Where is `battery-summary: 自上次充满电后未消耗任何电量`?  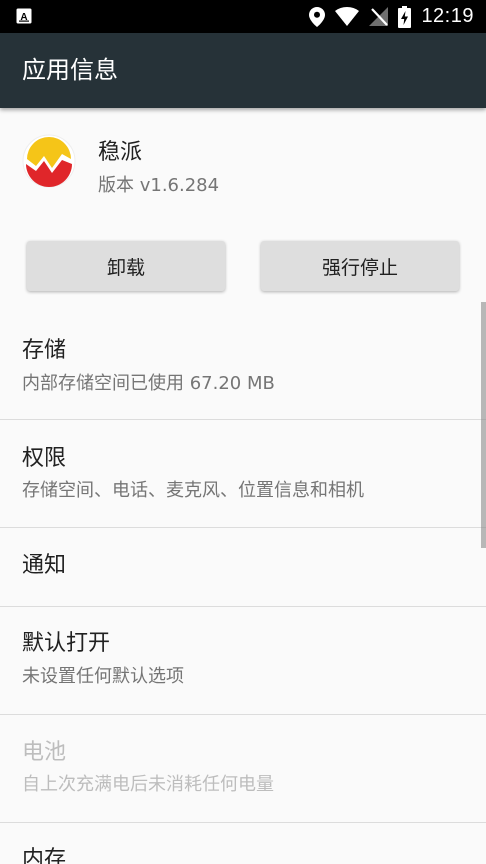 battery-summary: 自上次充满电后未消耗任何电量 is located at coordinates (148, 784).